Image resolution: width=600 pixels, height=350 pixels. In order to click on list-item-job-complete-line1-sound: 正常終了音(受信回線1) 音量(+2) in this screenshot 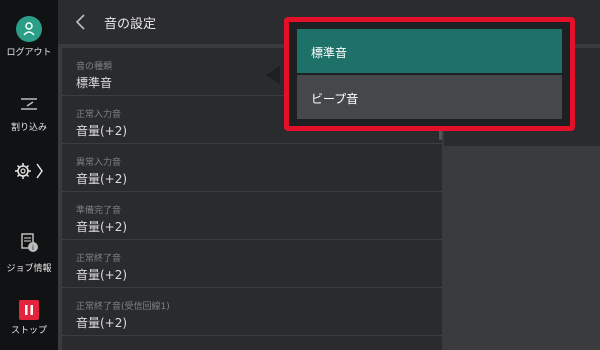, I will do `click(252, 312)`.